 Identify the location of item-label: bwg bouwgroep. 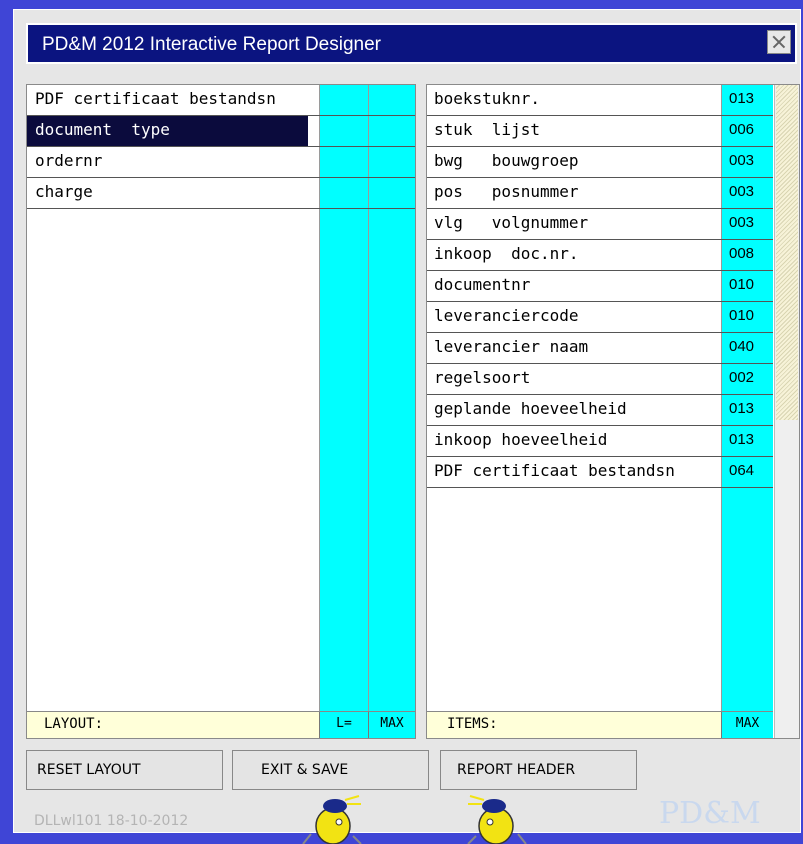
(506, 160).